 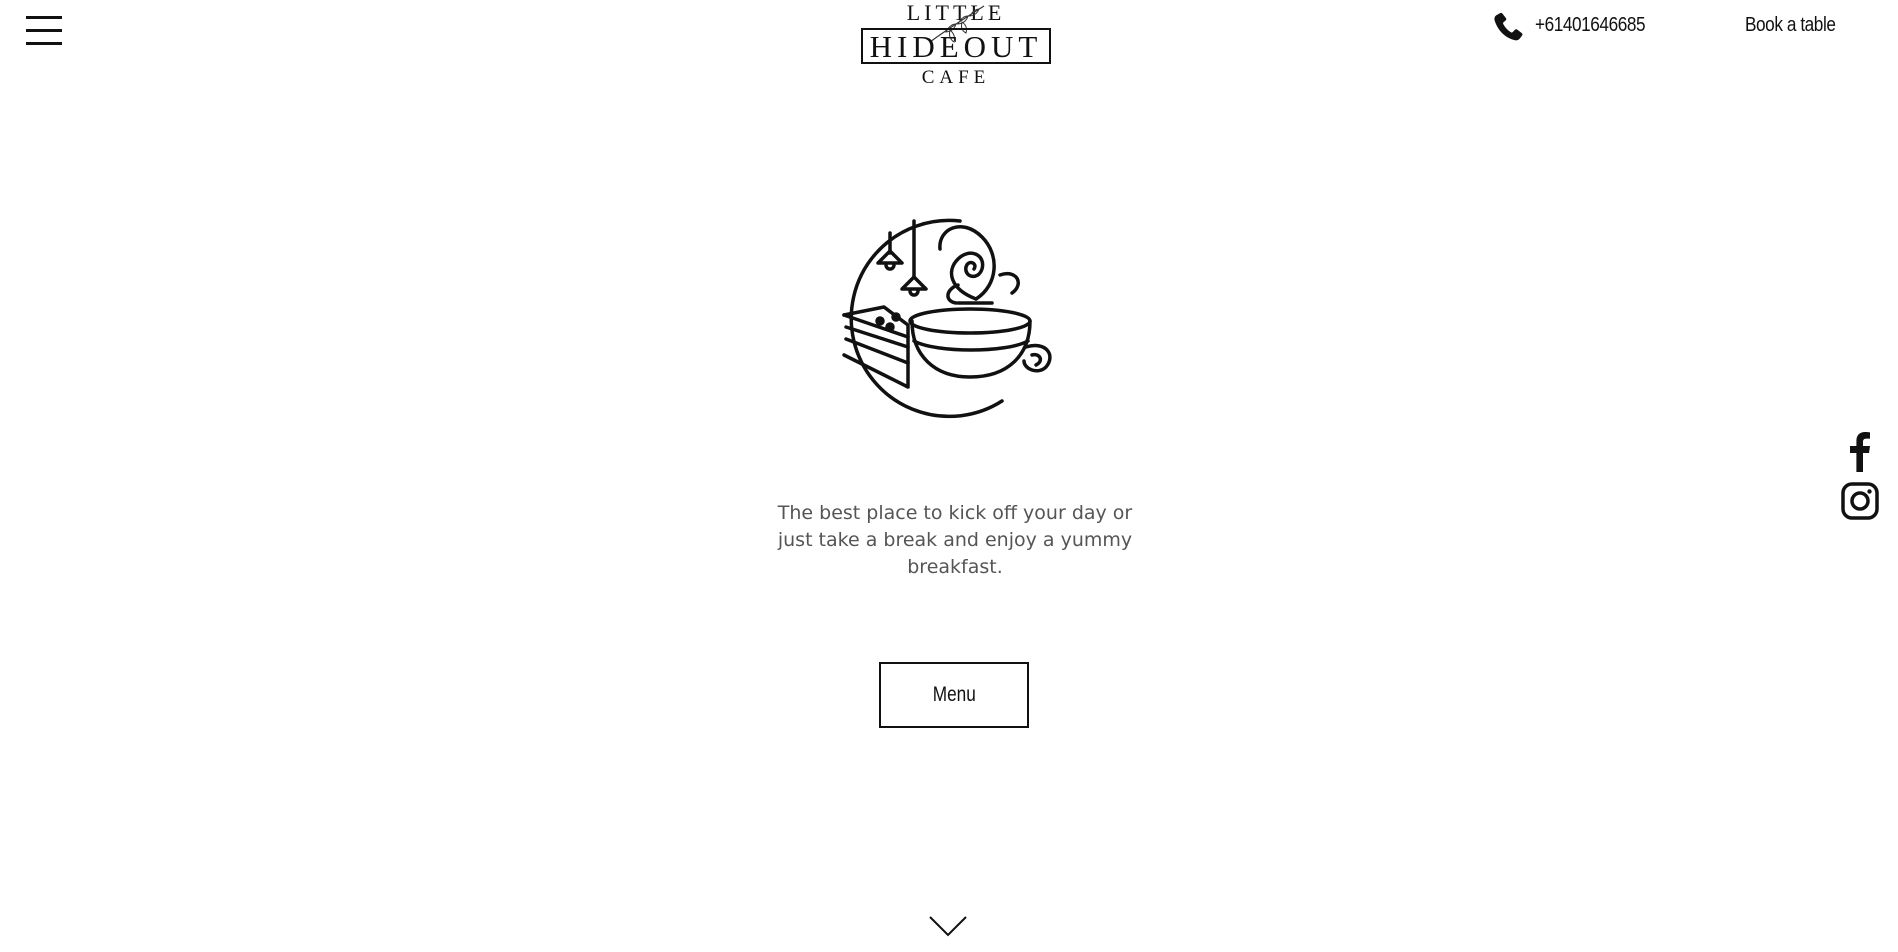 I want to click on facebook-icon, so click(x=1860, y=451).